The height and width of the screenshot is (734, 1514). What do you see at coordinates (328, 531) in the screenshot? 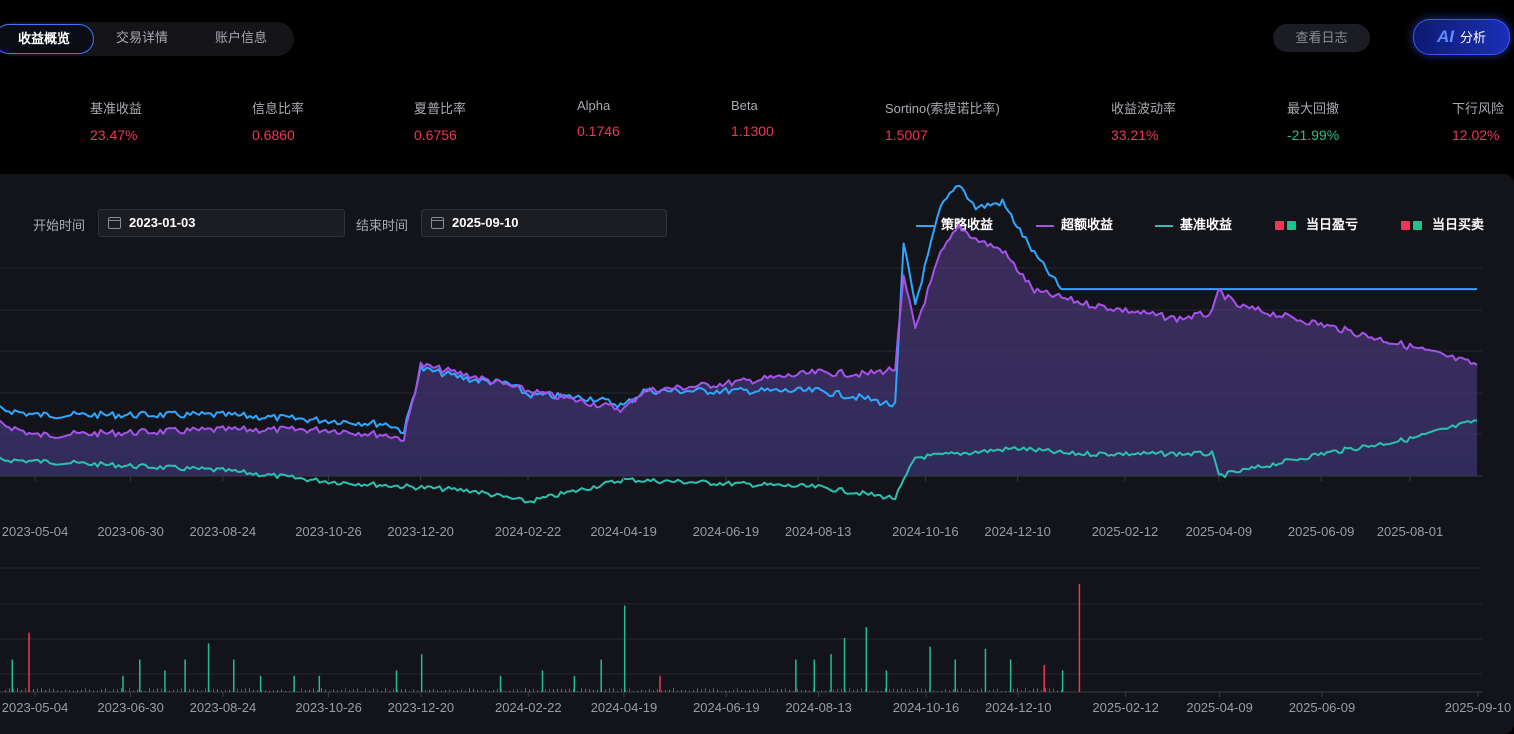
I see `x-tick-label: 2023-10-26` at bounding box center [328, 531].